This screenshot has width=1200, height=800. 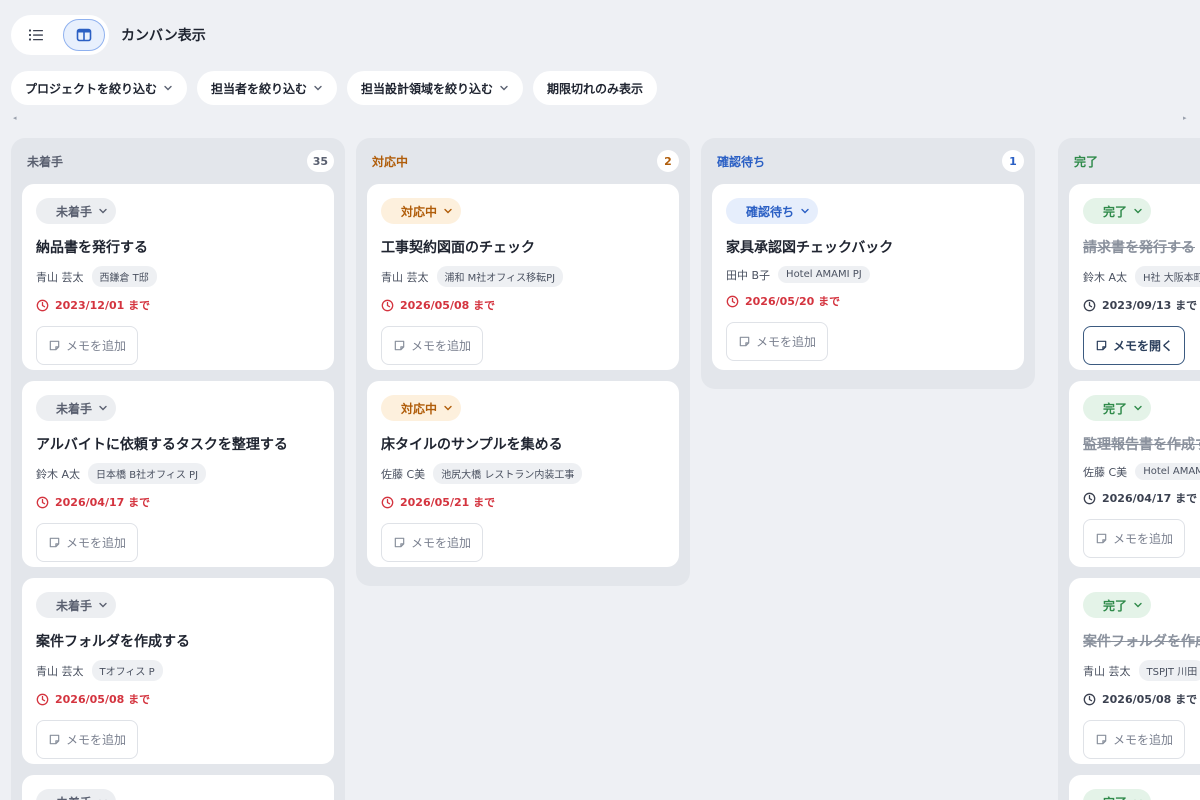 I want to click on task-meta: 青山 芸太 TSPJT 川田, so click(x=1141, y=670).